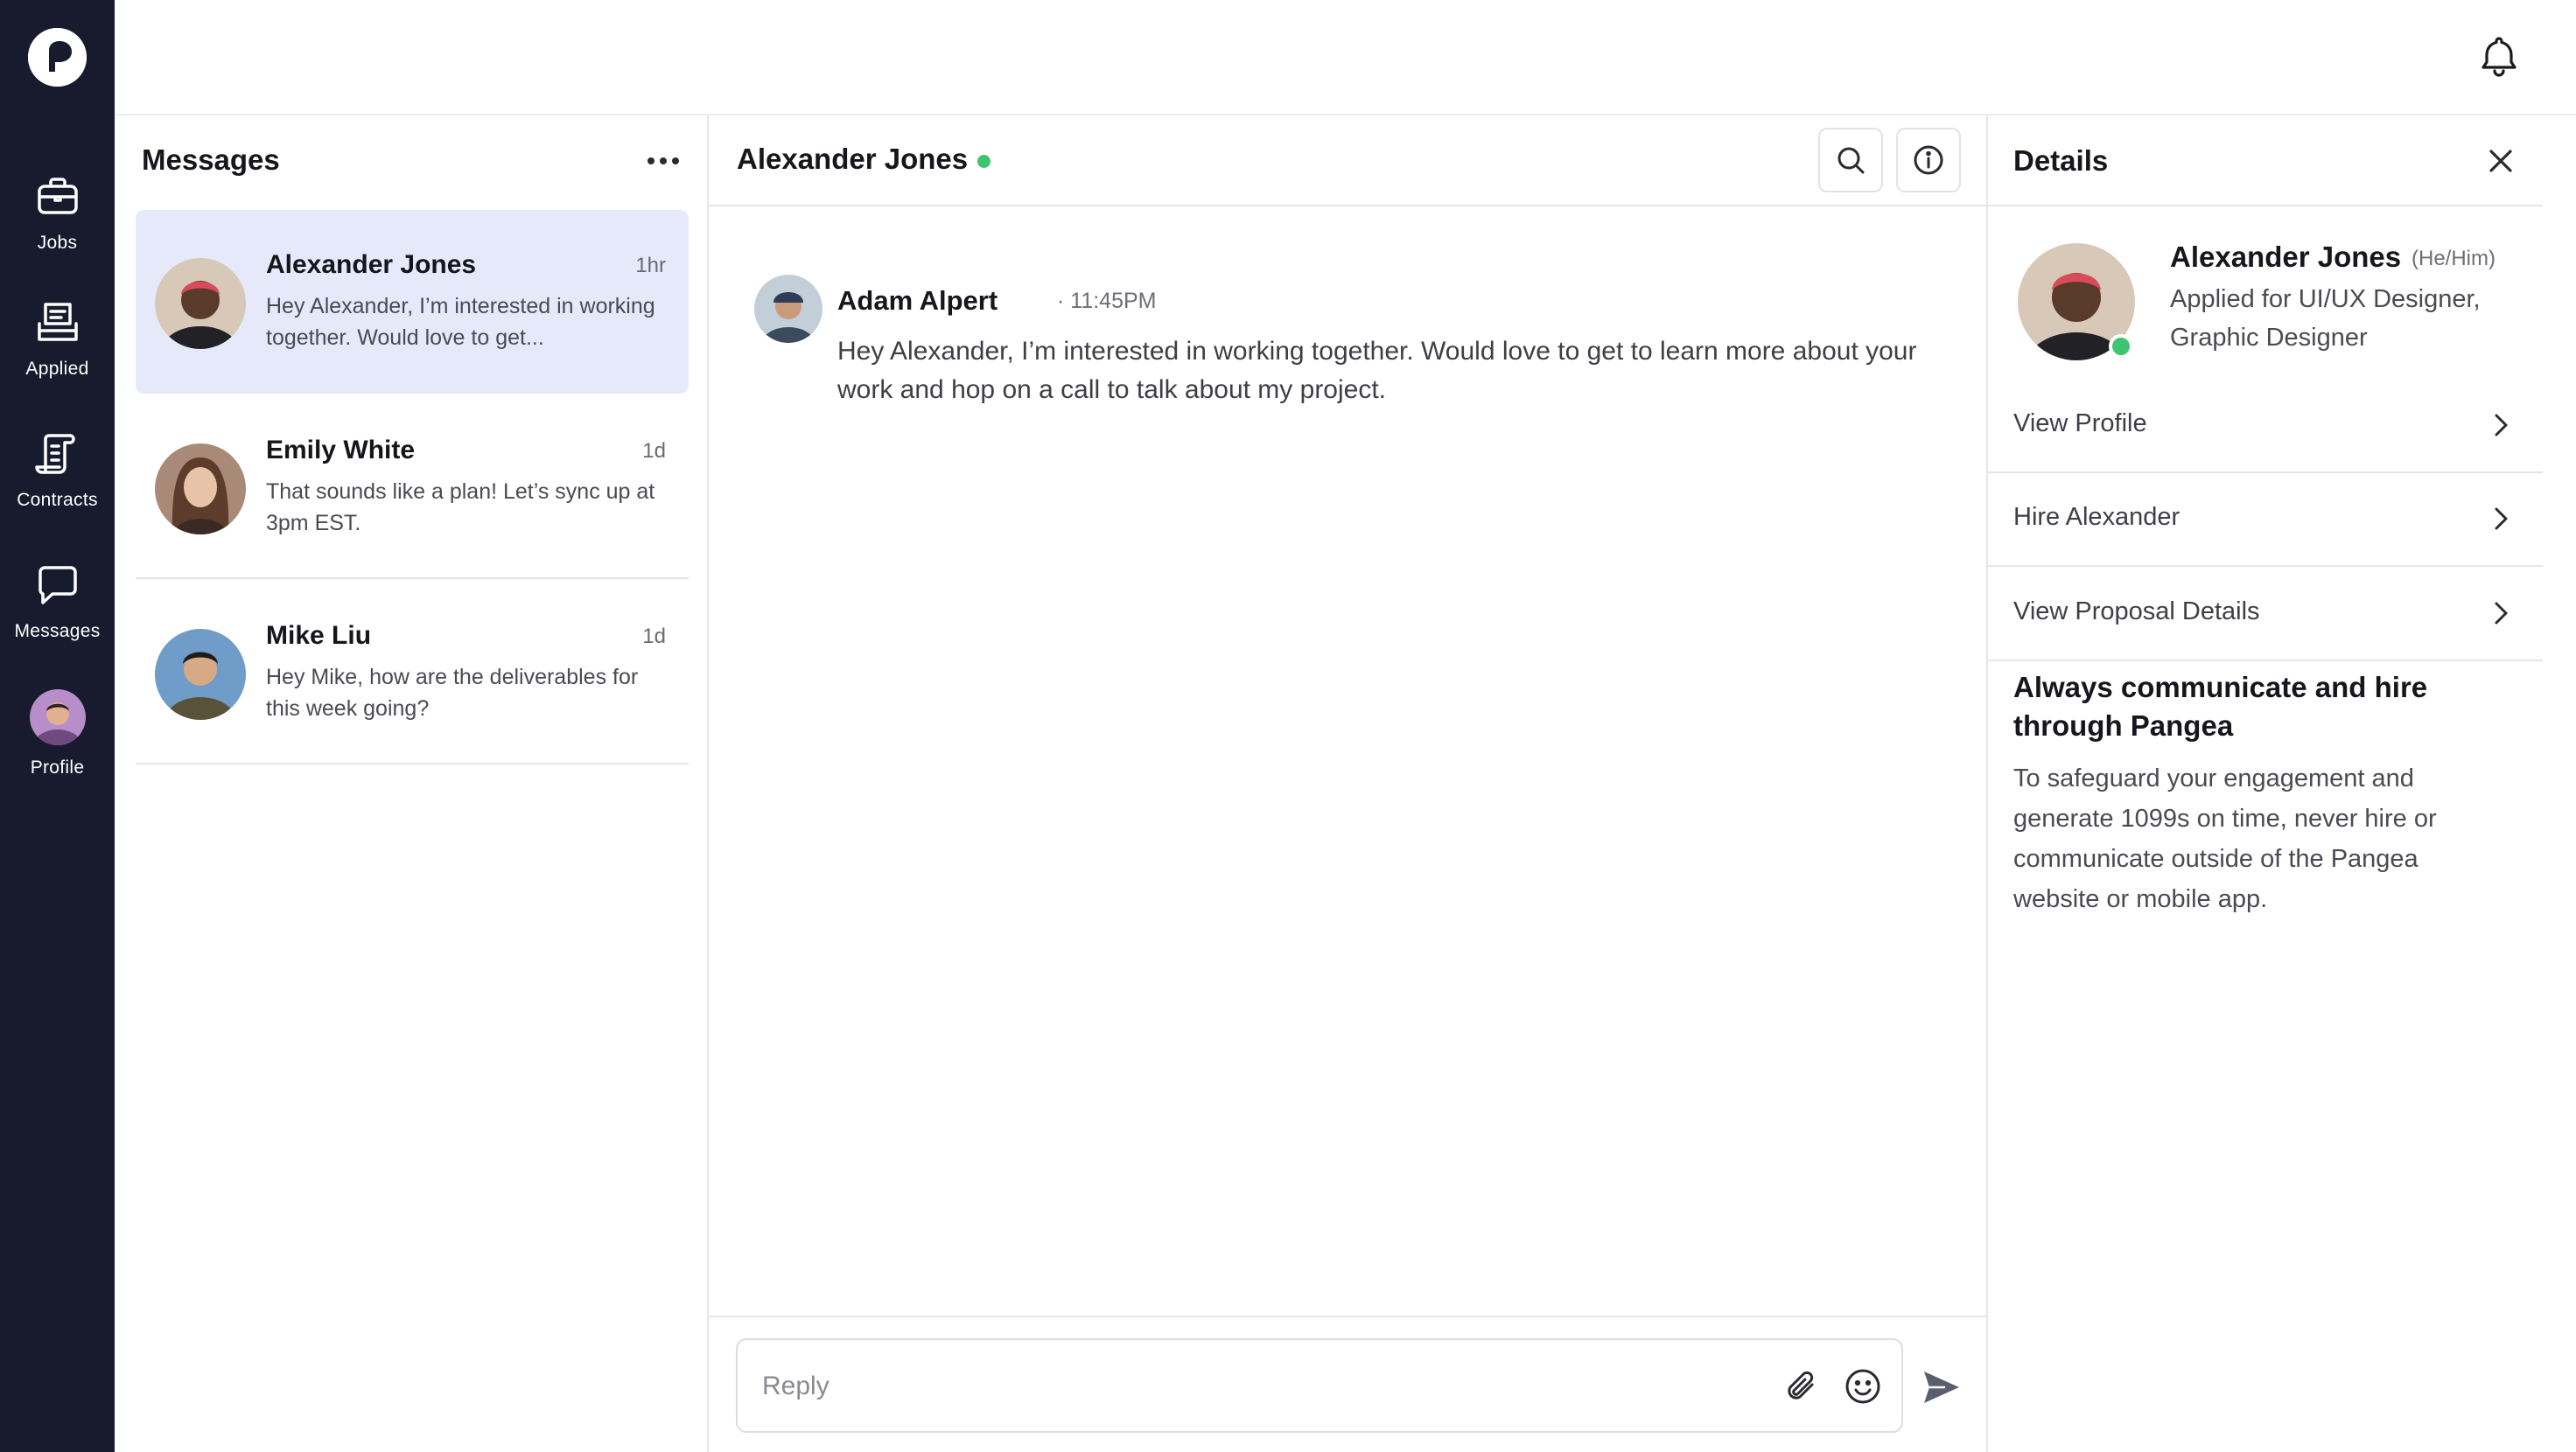 Image resolution: width=2576 pixels, height=1452 pixels. What do you see at coordinates (2265, 160) in the screenshot?
I see `details-header: Details` at bounding box center [2265, 160].